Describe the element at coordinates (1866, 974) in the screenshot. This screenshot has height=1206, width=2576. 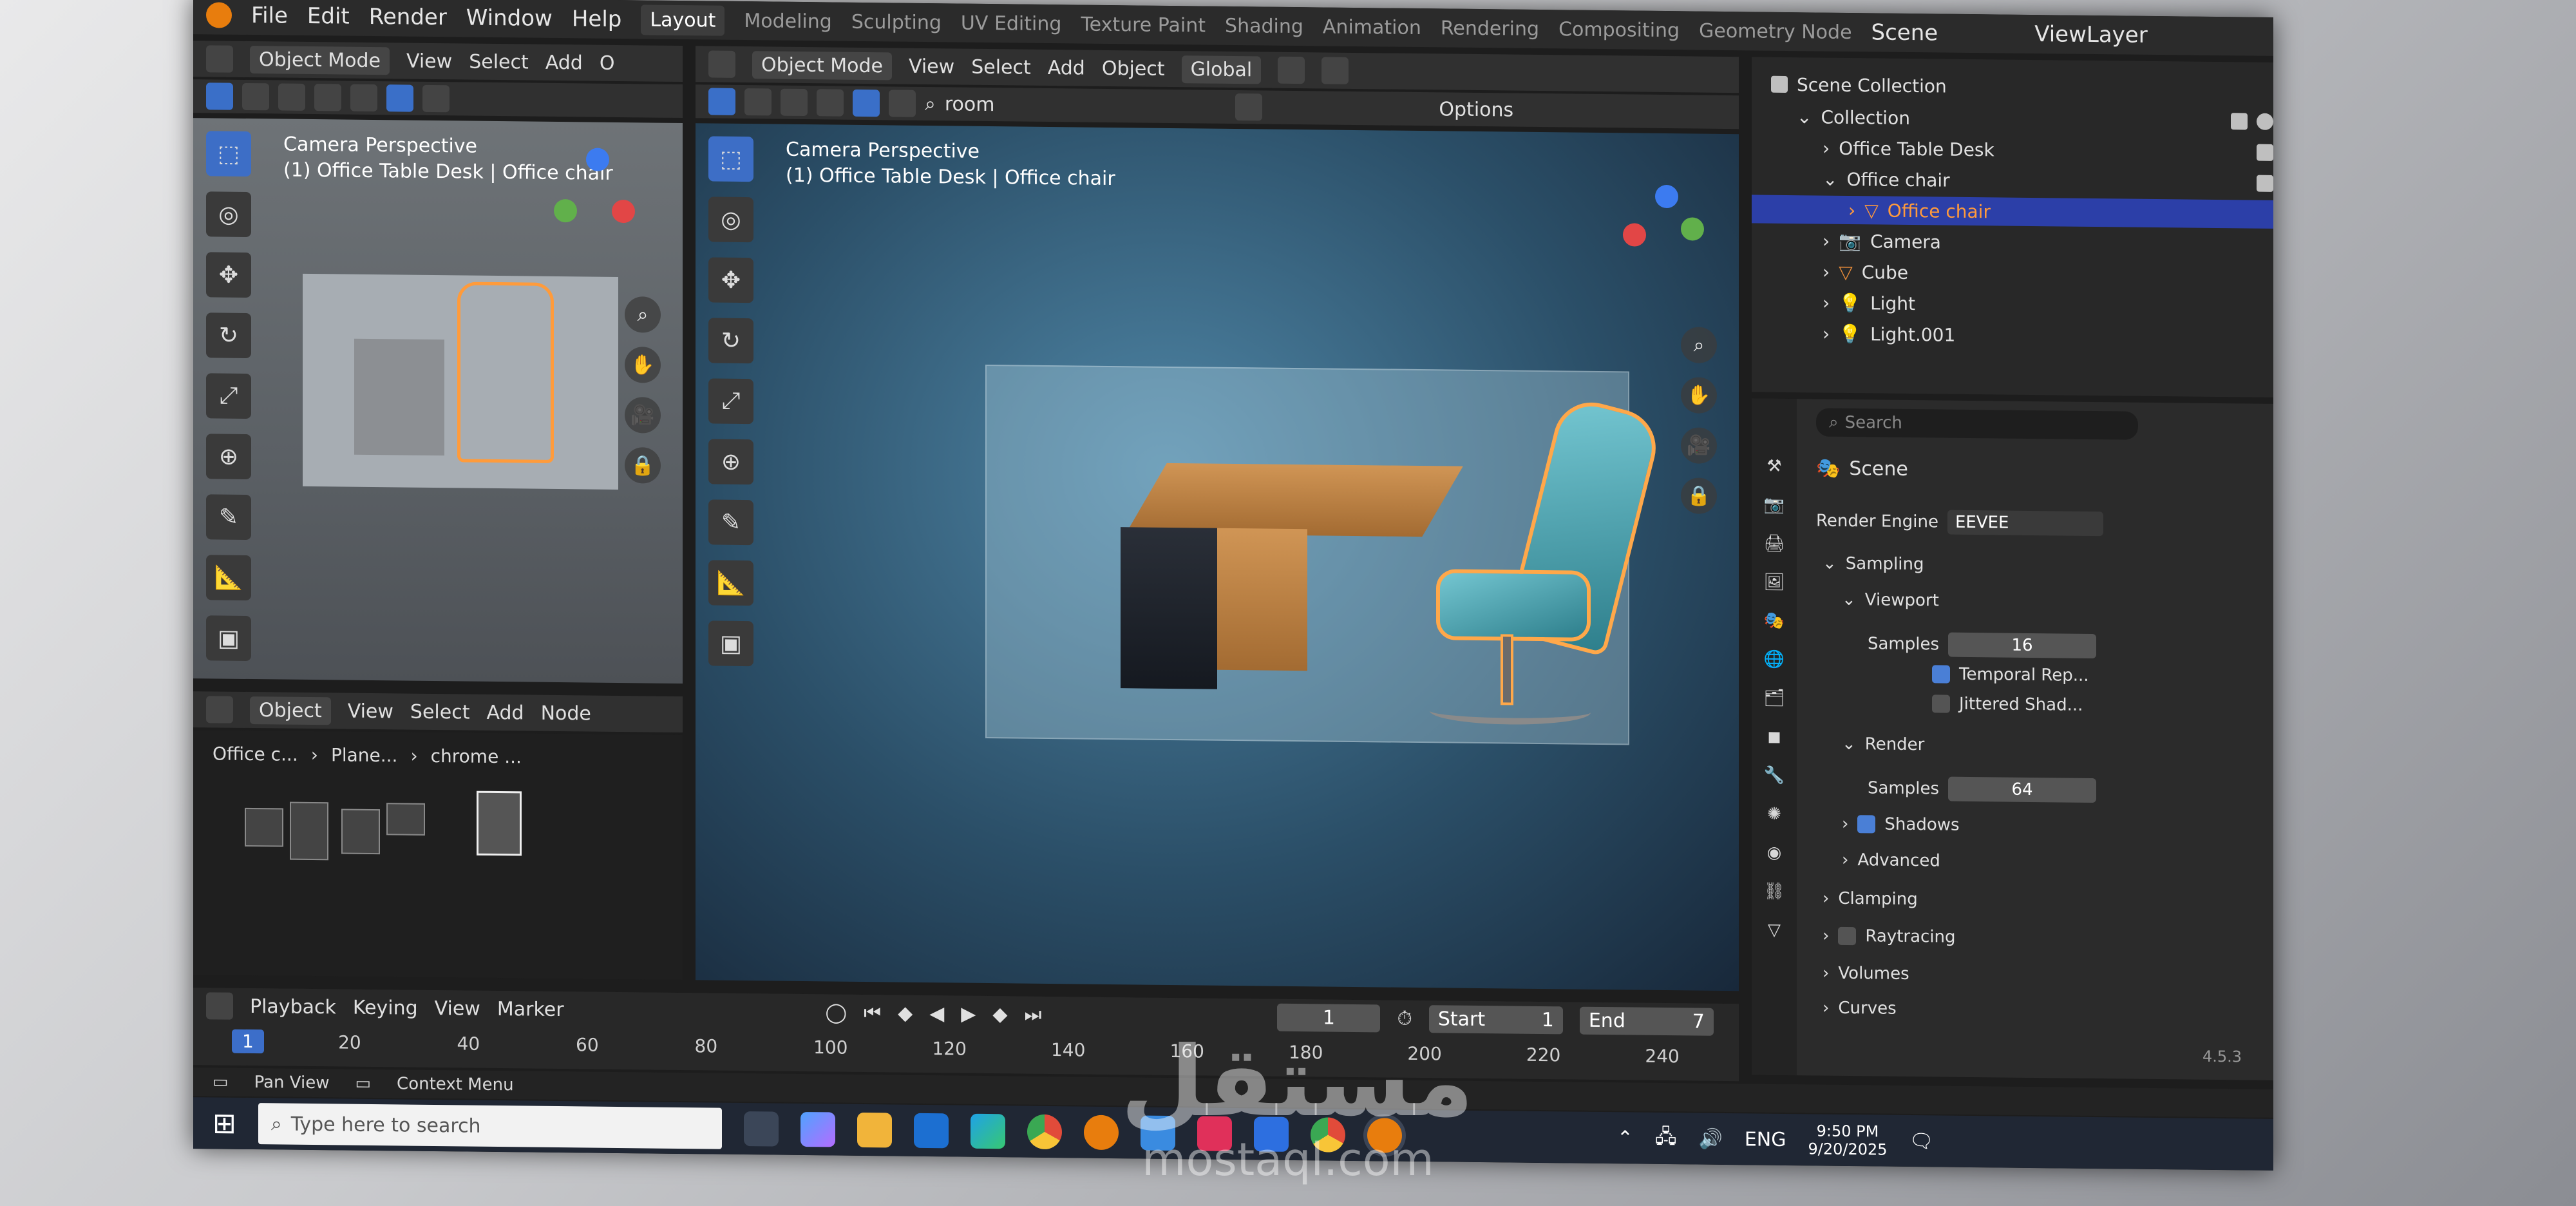
I see `volumes-panel-header: › Volumes` at that location.